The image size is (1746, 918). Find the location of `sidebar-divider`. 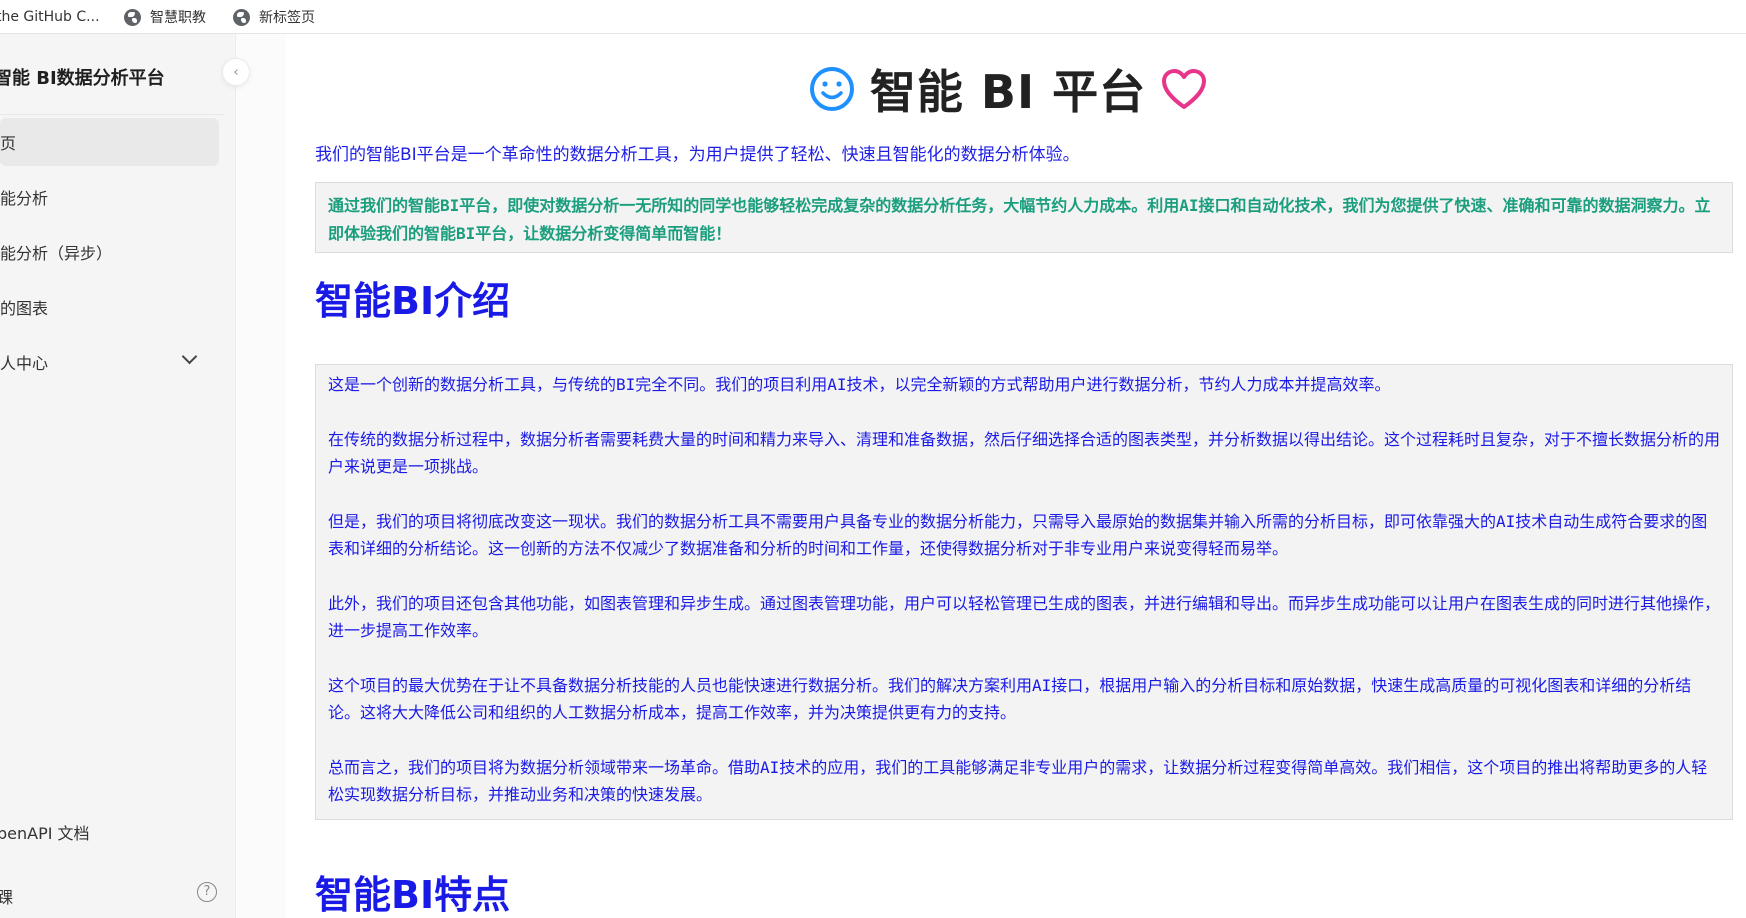

sidebar-divider is located at coordinates (112, 114).